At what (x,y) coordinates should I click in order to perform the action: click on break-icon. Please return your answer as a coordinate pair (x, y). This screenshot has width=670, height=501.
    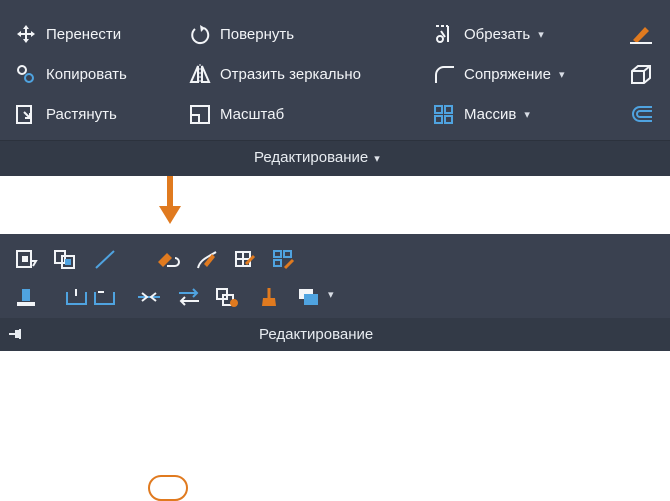
    Looking at the image, I should click on (105, 297).